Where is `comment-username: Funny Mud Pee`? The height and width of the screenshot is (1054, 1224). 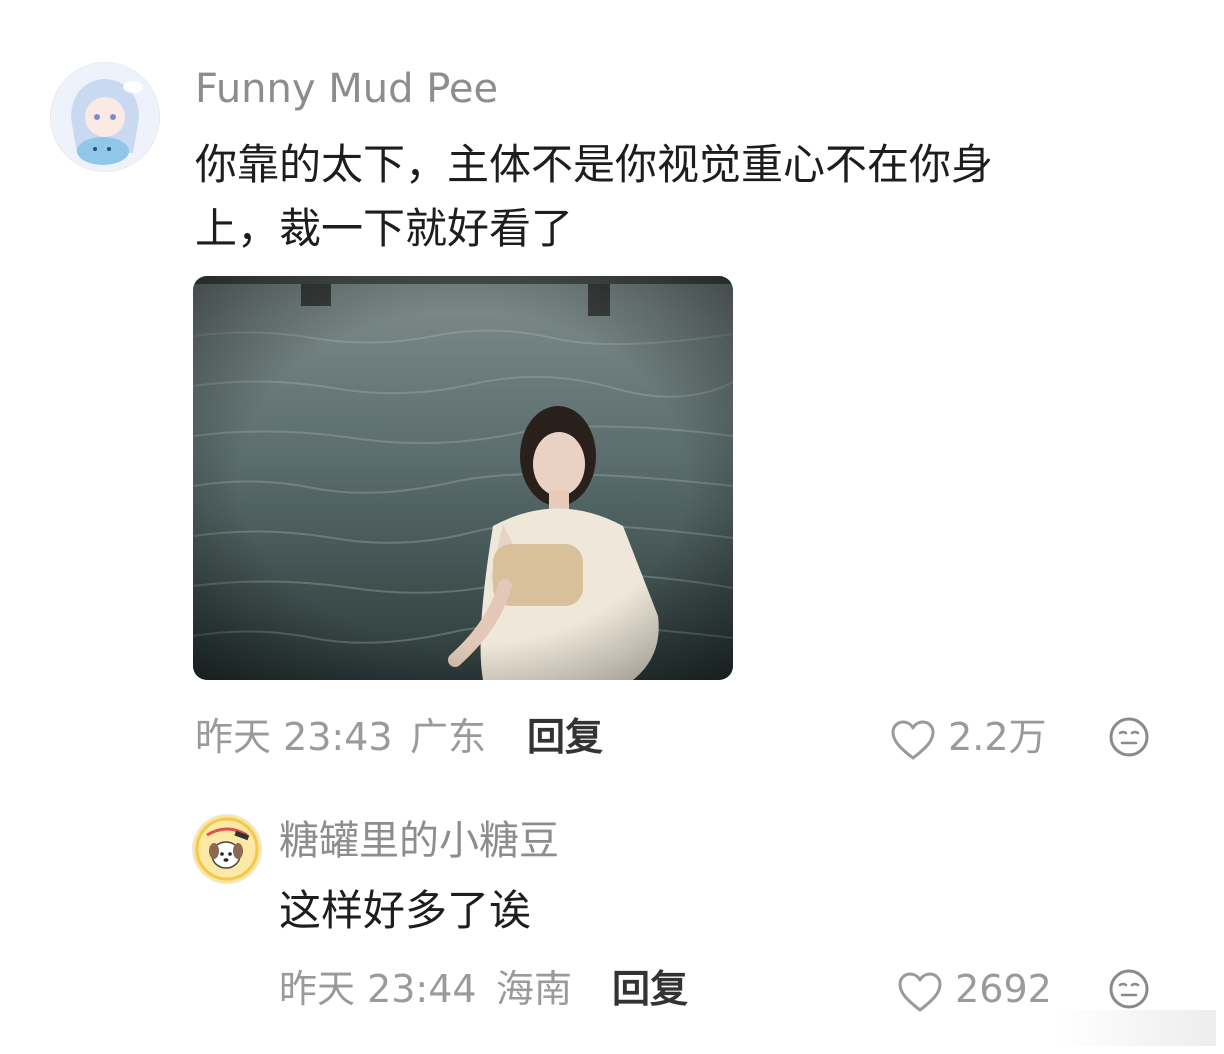
comment-username: Funny Mud Pee is located at coordinates (346, 89).